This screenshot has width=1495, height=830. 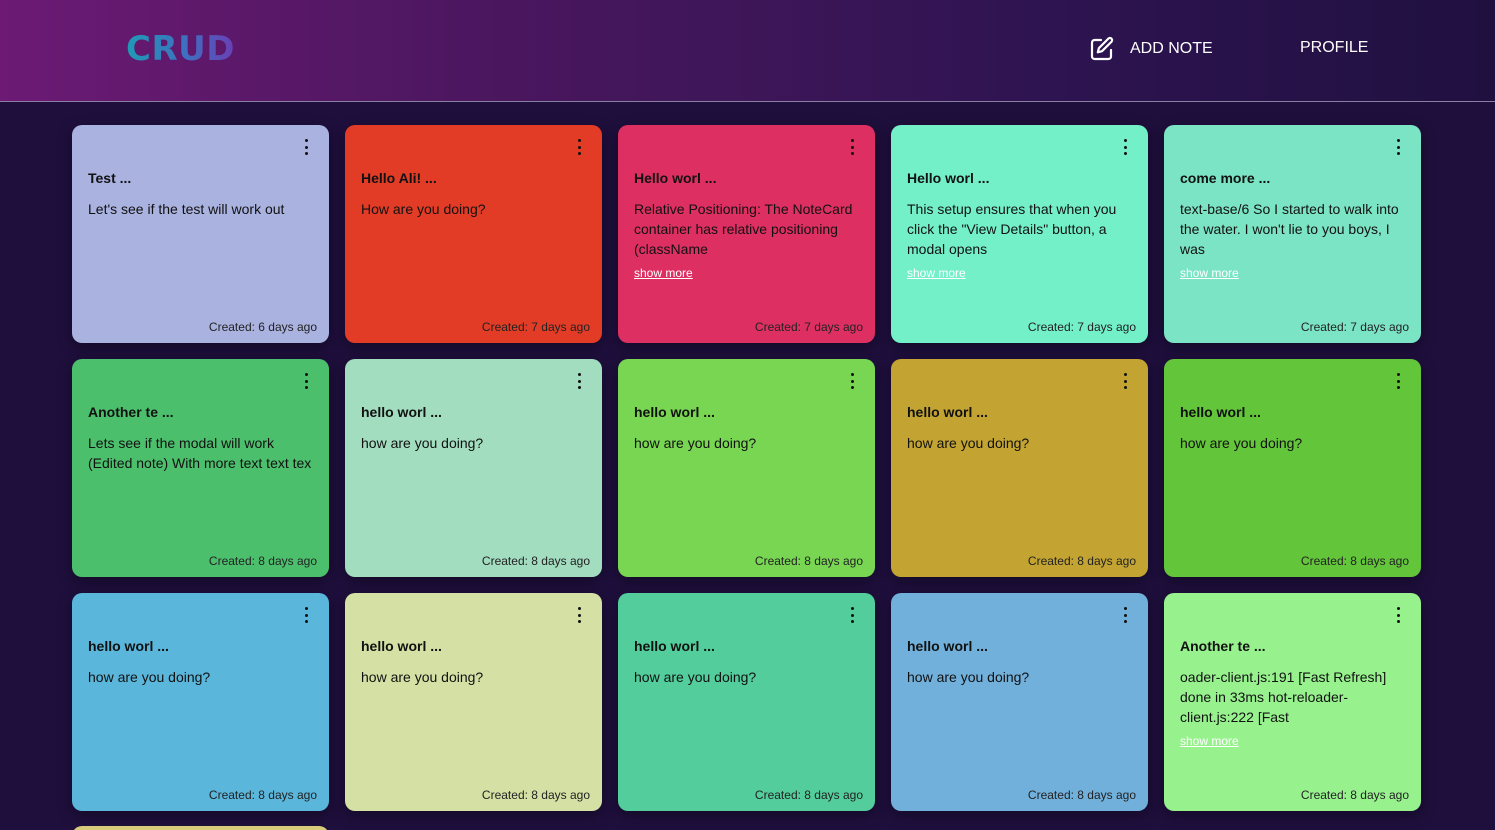 What do you see at coordinates (1171, 48) in the screenshot?
I see `add-note-label: ADD NOTE` at bounding box center [1171, 48].